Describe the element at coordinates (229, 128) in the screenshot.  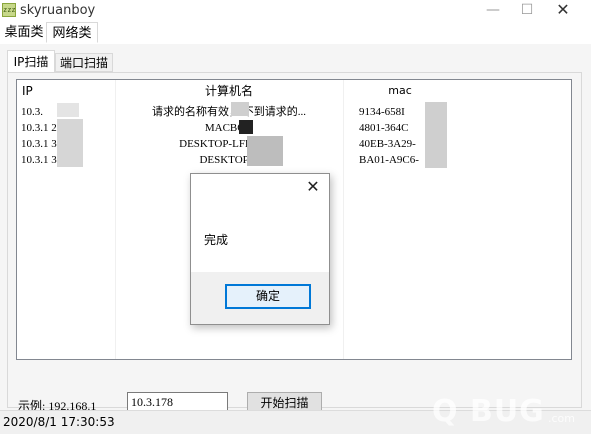
I see `cell-name: MACBOO` at that location.